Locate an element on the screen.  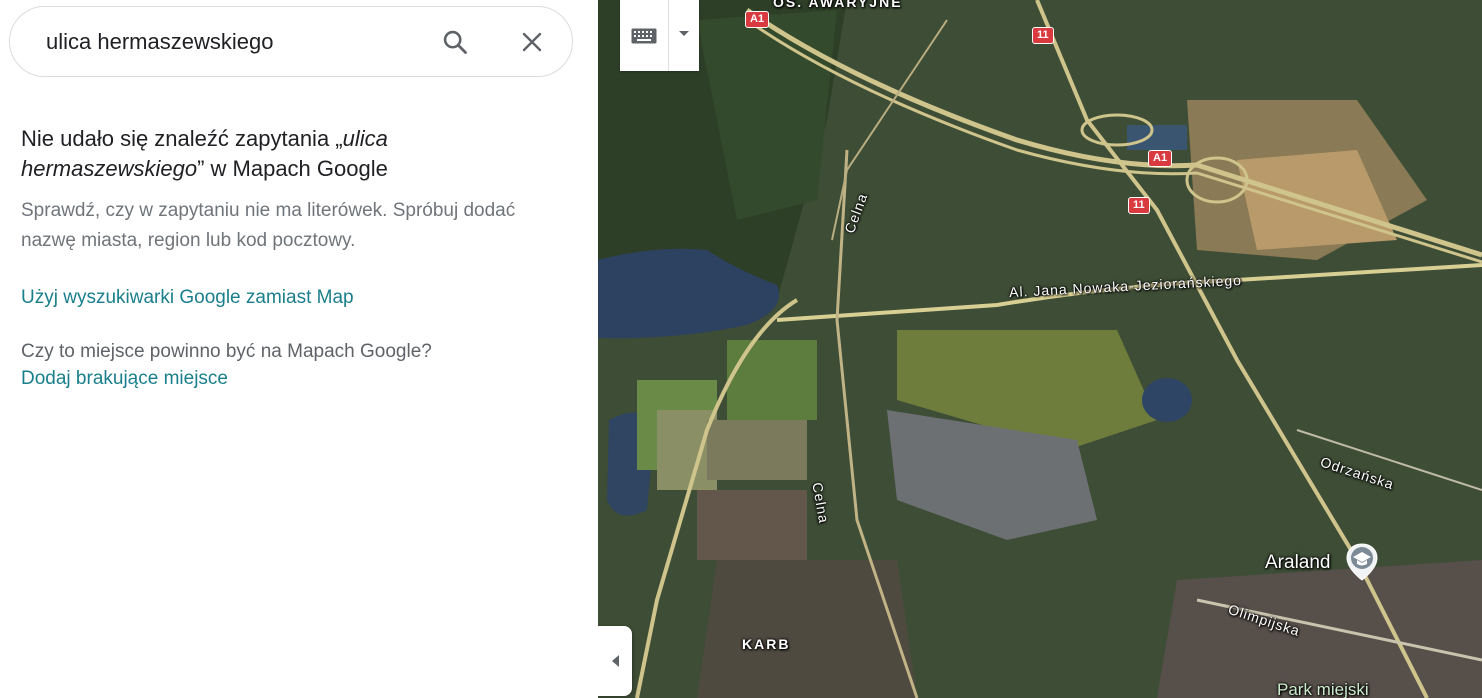
arrow-drop-down-icon is located at coordinates (684, 33).